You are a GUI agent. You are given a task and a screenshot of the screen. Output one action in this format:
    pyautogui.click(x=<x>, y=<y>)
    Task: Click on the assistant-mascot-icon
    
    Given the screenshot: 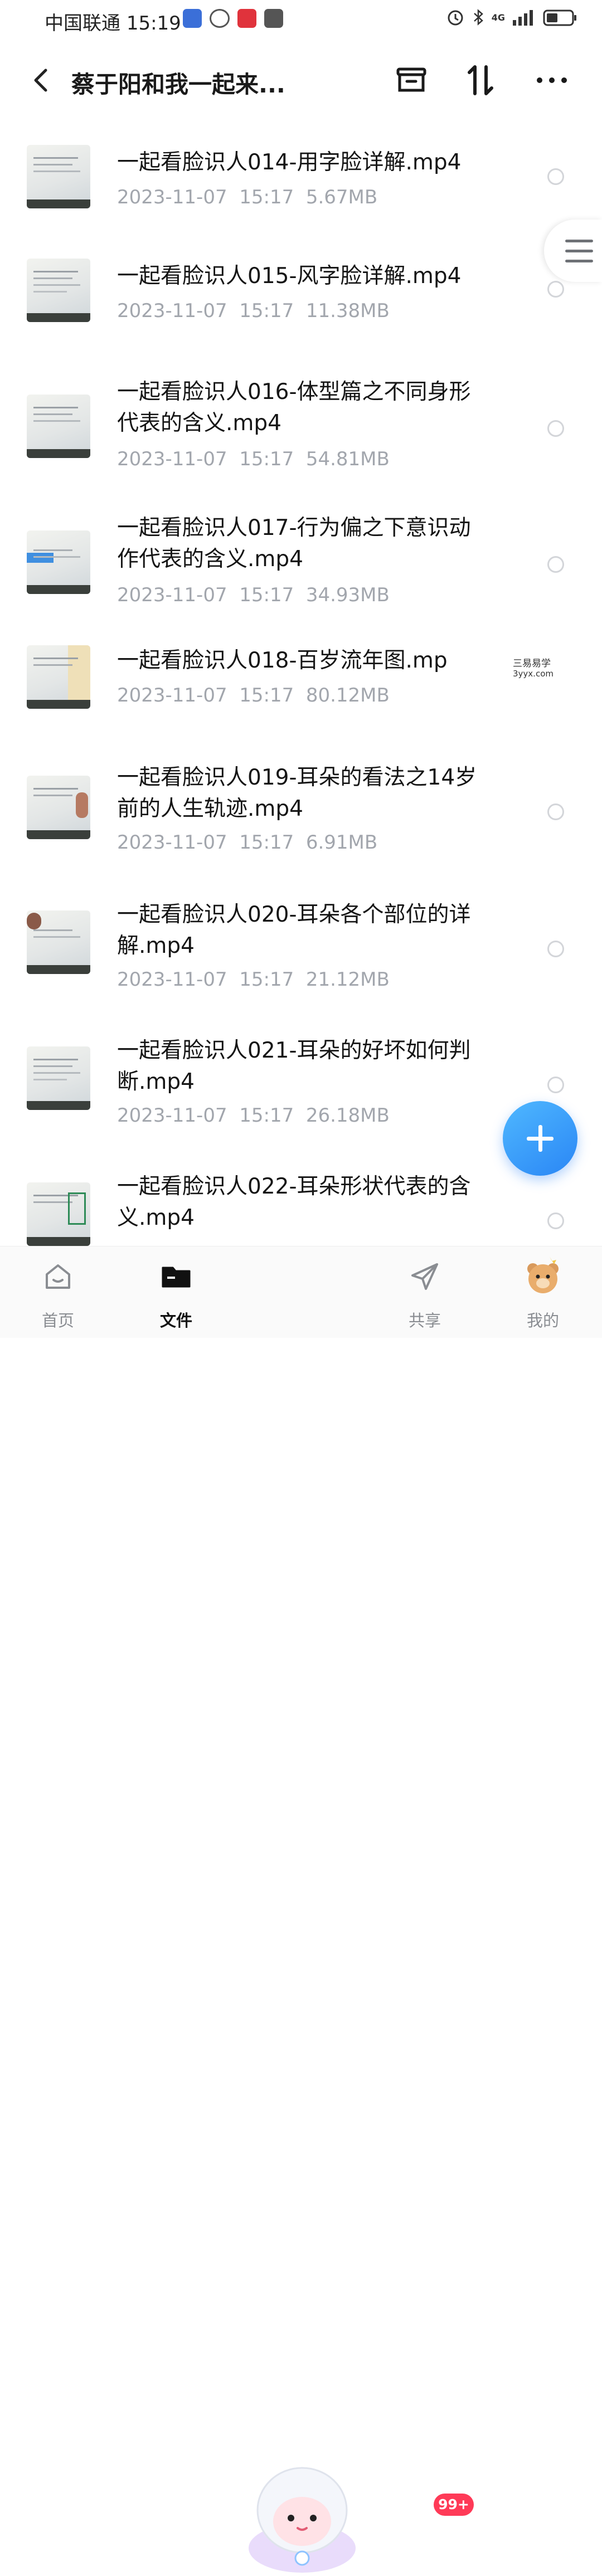 What is the action you would take?
    pyautogui.click(x=302, y=2517)
    